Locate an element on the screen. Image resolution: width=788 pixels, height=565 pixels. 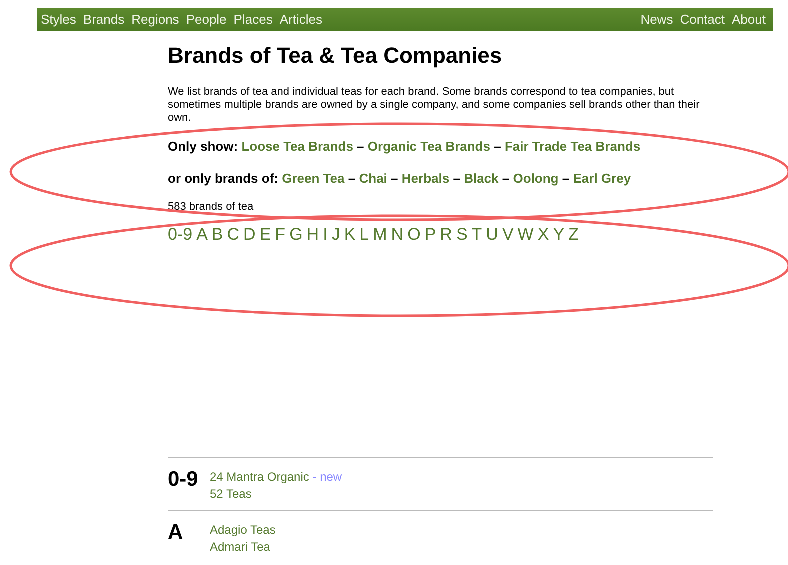
letter-link: B is located at coordinates (218, 235).